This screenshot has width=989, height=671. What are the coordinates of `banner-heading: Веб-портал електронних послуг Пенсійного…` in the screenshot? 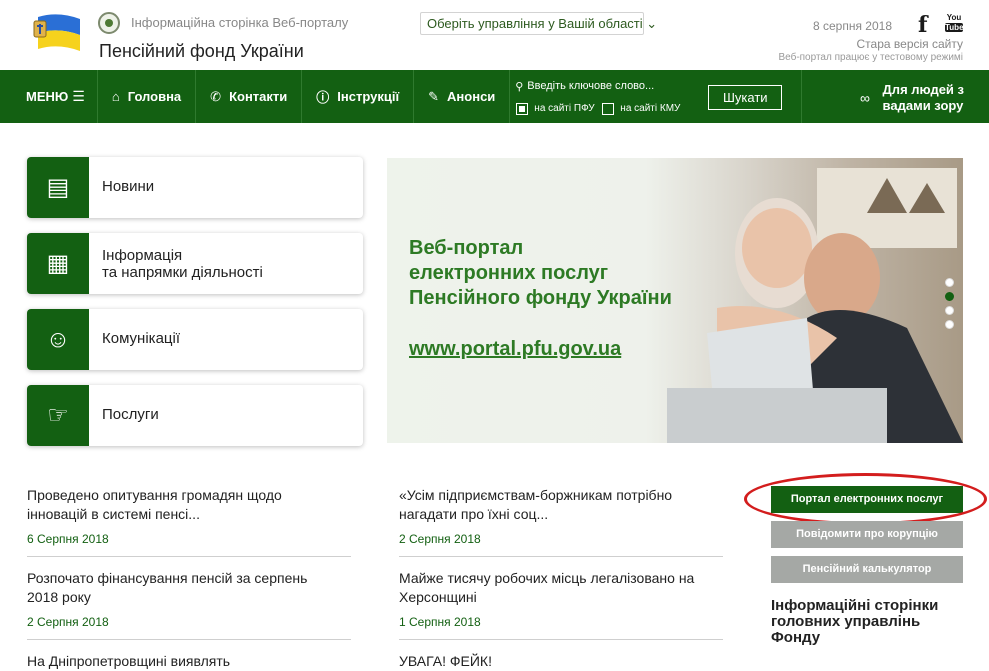 It's located at (540, 273).